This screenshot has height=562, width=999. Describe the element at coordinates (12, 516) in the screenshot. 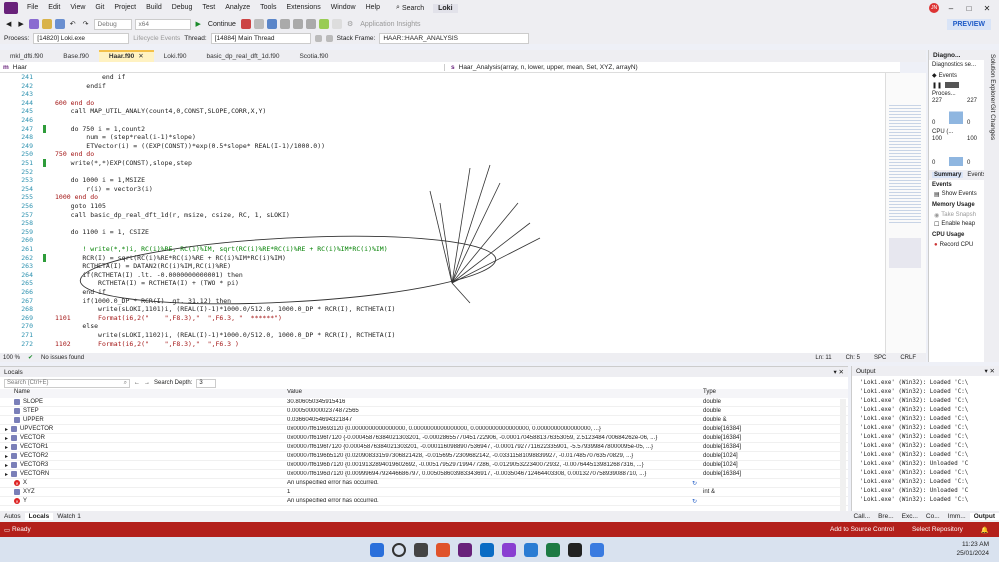

I see `tab-autos: Autos` at that location.